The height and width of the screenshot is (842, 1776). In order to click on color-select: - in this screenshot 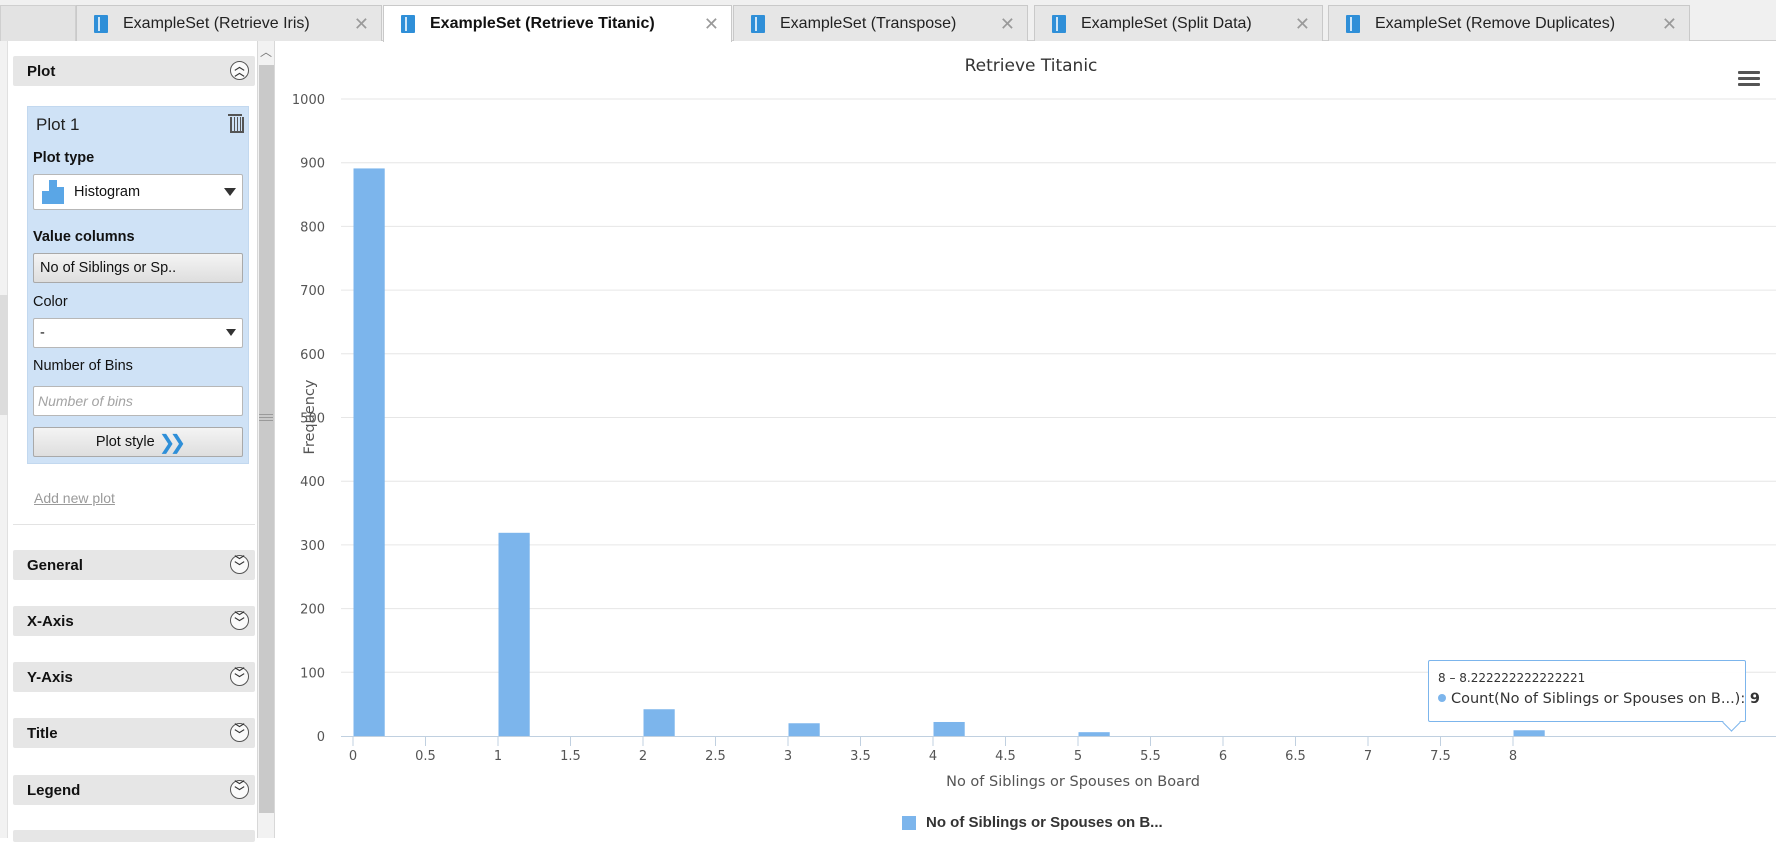, I will do `click(138, 333)`.